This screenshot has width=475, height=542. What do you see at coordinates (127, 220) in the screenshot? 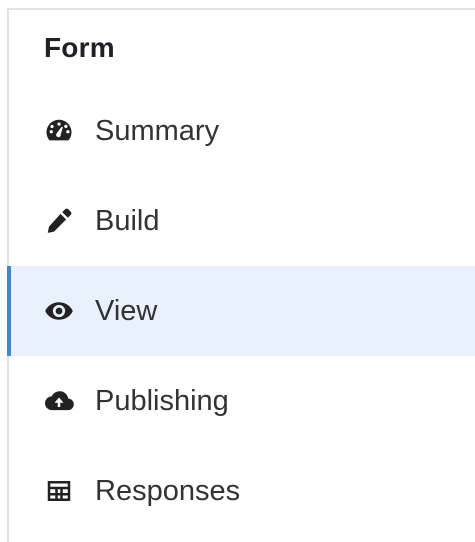
I see `sidebar-item-label: Build` at bounding box center [127, 220].